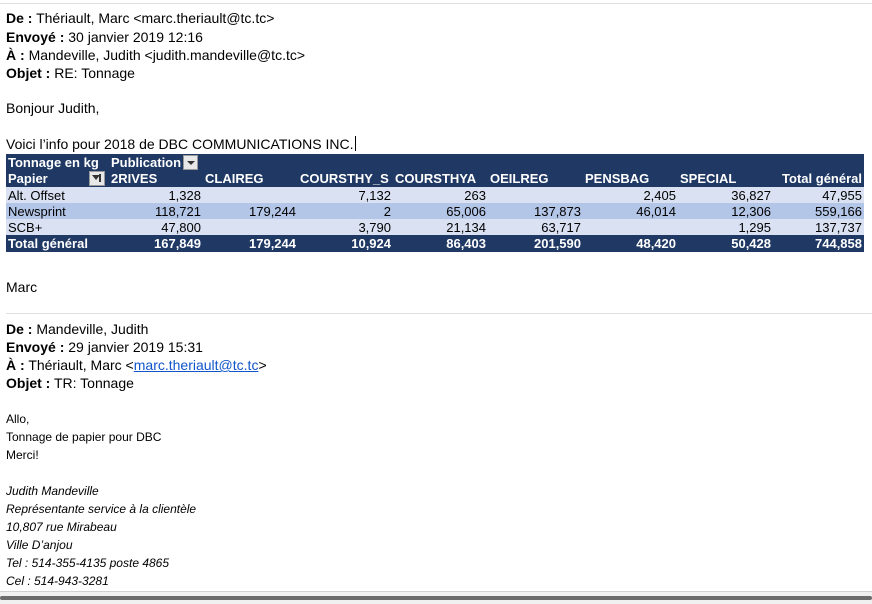 This screenshot has height=604, width=872. Describe the element at coordinates (818, 227) in the screenshot. I see `cell-total: 137,737` at that location.